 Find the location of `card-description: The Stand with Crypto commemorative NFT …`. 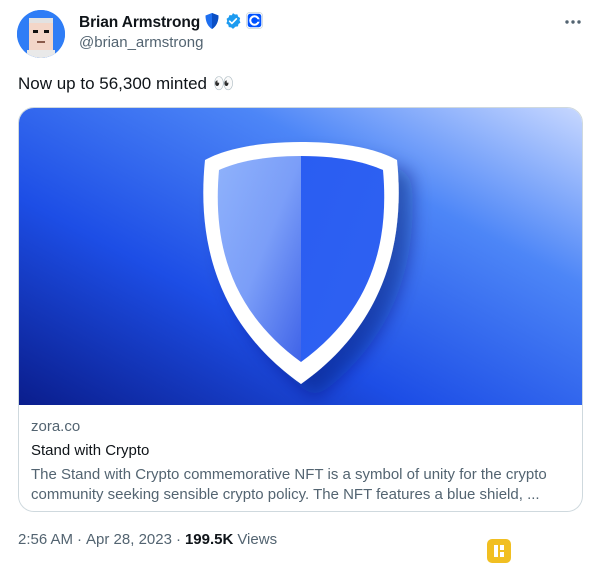

card-description: The Stand with Crypto commemorative NFT … is located at coordinates (289, 484).